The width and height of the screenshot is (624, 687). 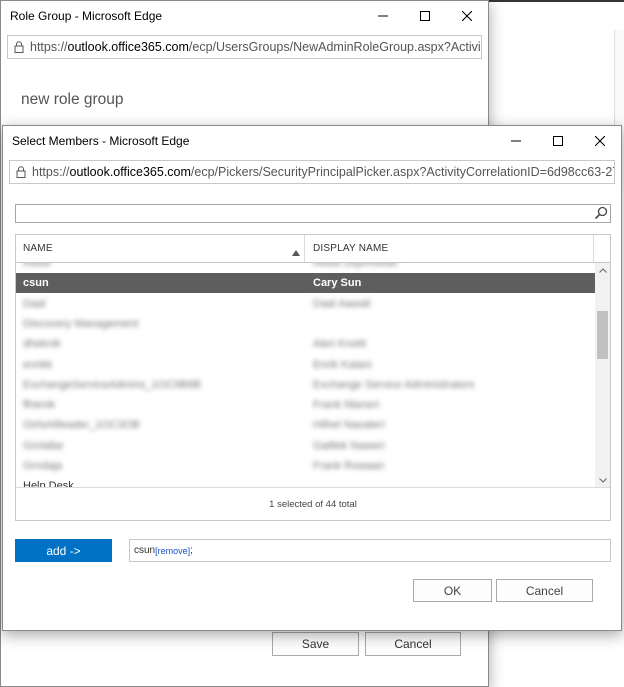 I want to click on picker-window-titlebar: Select Members - Microsoft Edge, so click(x=312, y=141).